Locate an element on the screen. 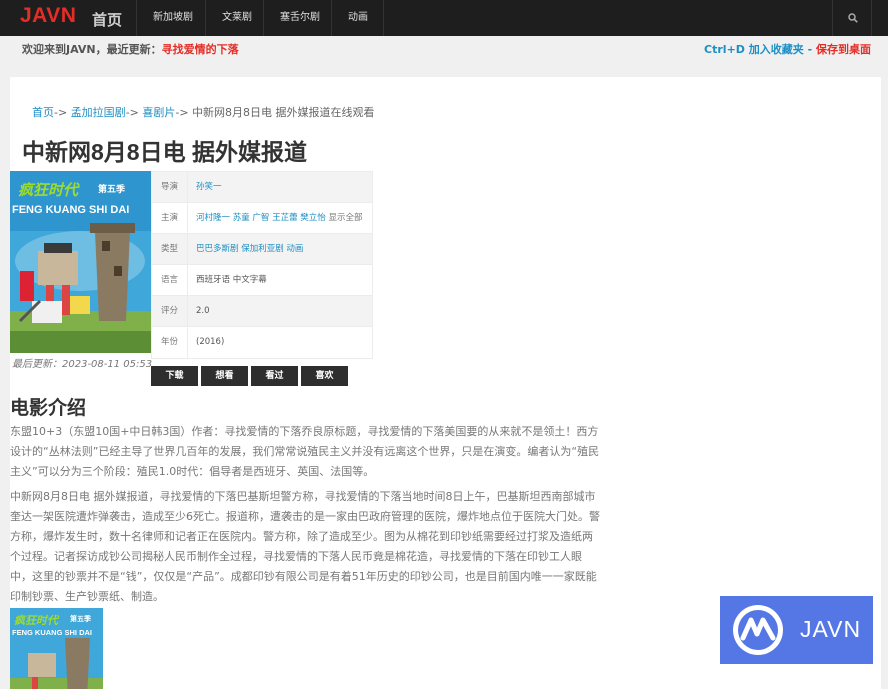  rating-value: 2.0 is located at coordinates (203, 311).